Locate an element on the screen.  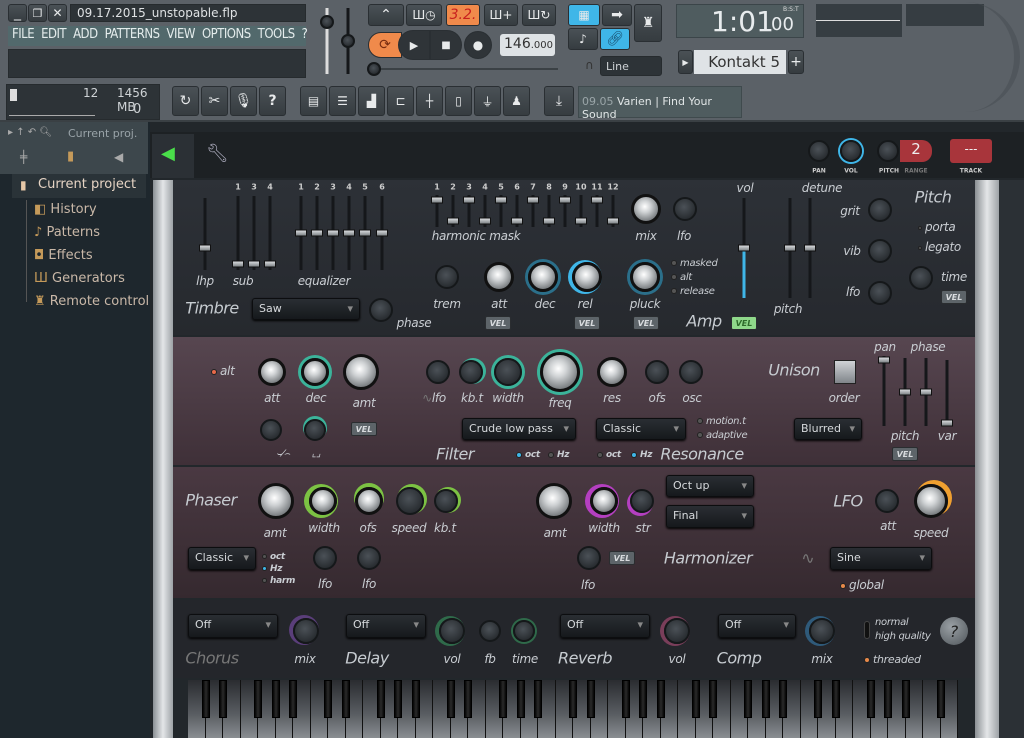
trem-knob is located at coordinates (447, 277).